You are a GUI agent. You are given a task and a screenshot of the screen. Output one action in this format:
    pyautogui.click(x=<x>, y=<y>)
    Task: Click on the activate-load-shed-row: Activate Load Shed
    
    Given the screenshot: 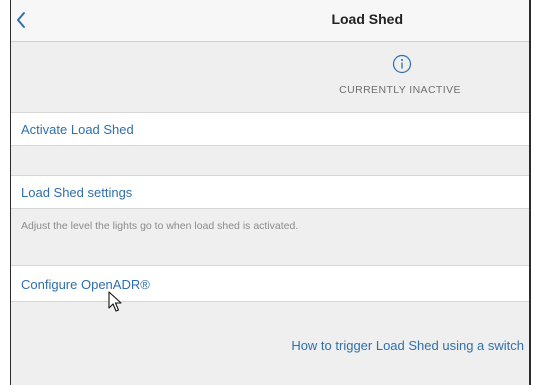 What is the action you would take?
    pyautogui.click(x=271, y=129)
    